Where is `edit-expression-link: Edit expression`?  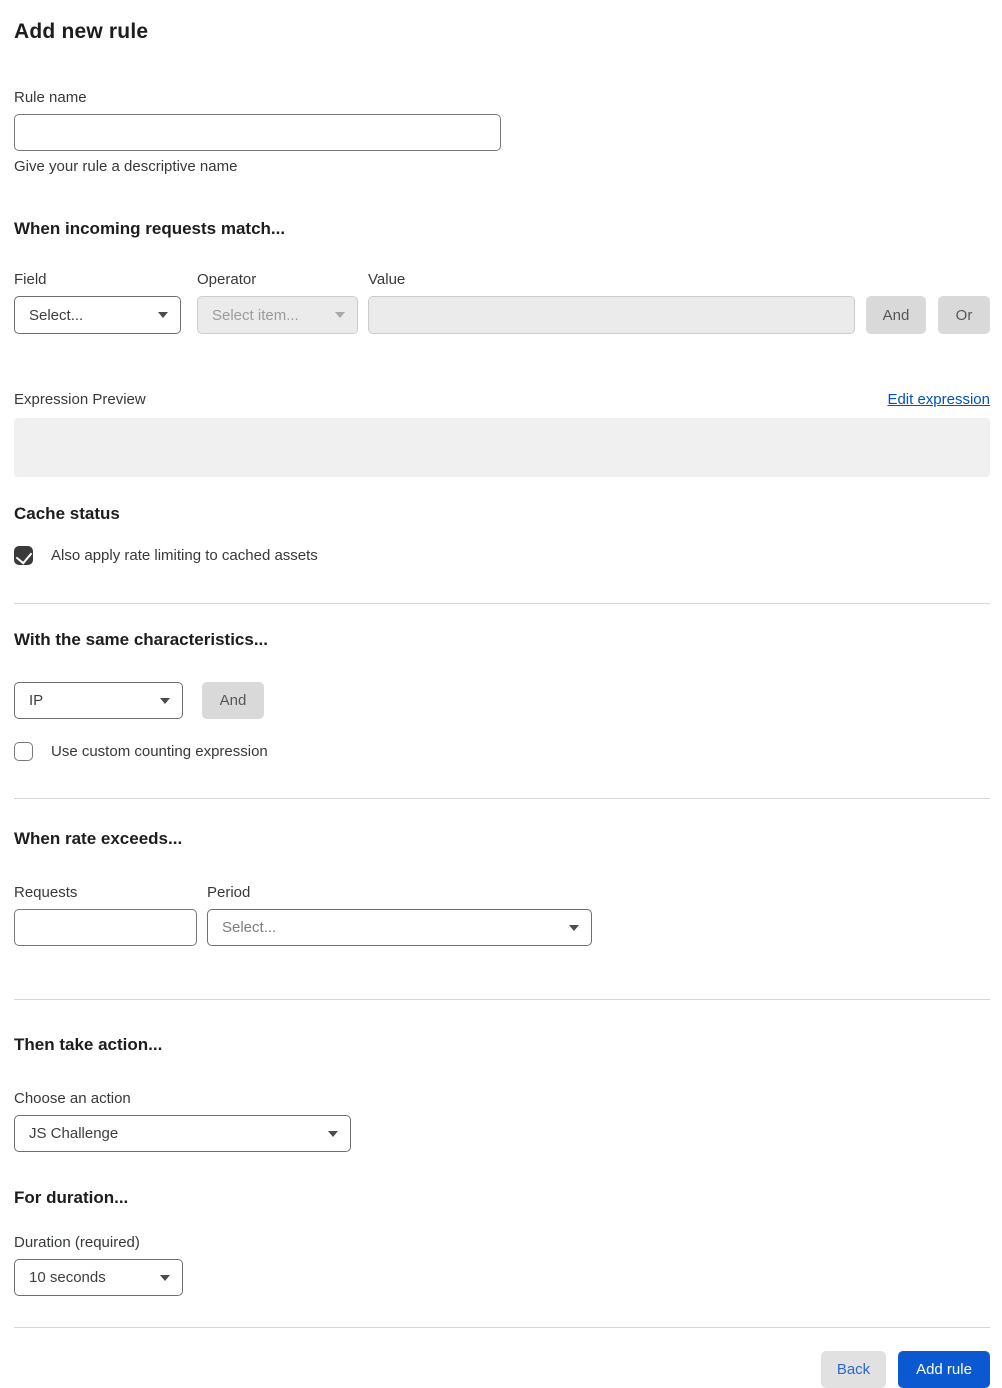 edit-expression-link: Edit expression is located at coordinates (938, 399).